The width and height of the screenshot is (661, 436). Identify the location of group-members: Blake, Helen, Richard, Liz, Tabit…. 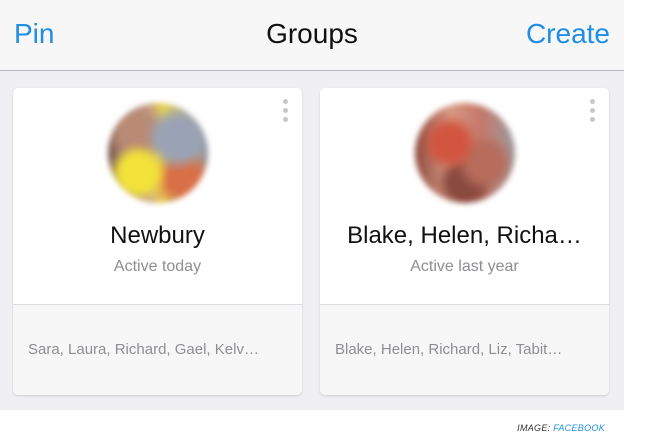
(449, 349).